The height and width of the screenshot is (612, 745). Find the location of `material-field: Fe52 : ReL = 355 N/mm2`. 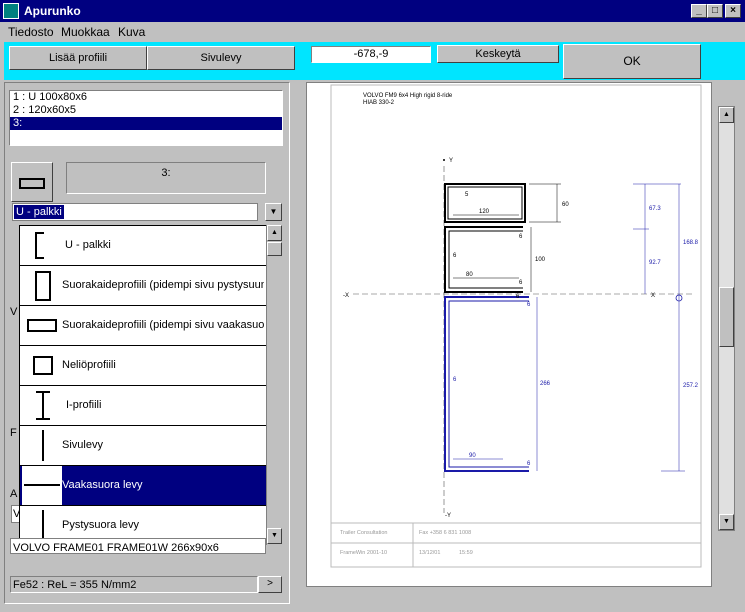

material-field: Fe52 : ReL = 355 N/mm2 is located at coordinates (134, 584).